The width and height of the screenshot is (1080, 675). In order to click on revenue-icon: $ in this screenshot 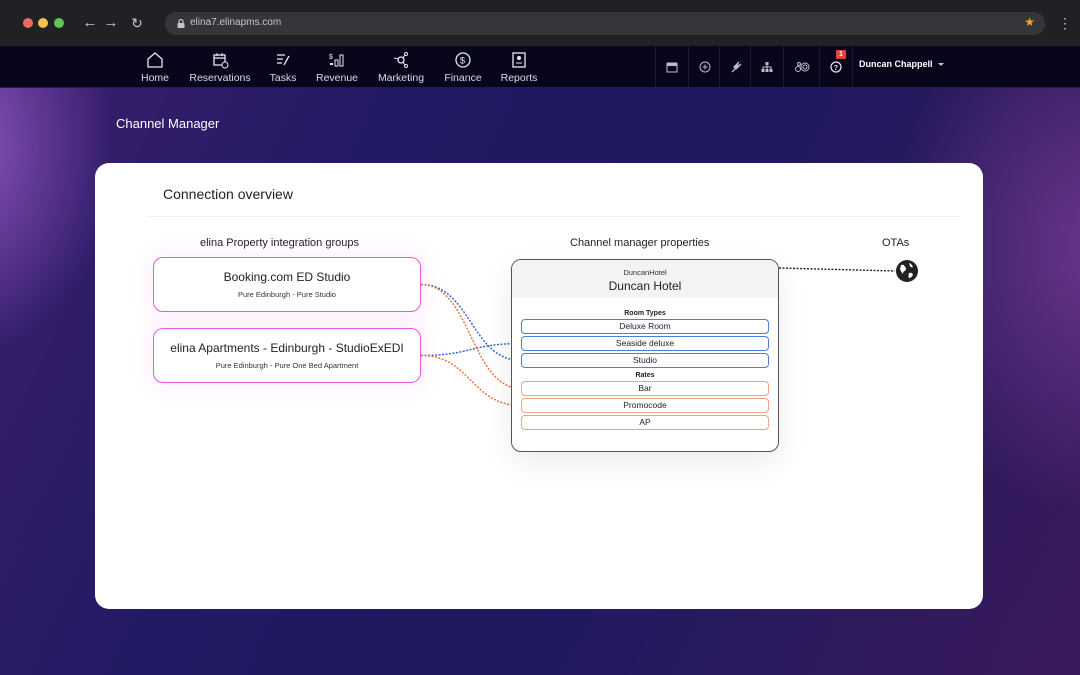, I will do `click(336, 60)`.